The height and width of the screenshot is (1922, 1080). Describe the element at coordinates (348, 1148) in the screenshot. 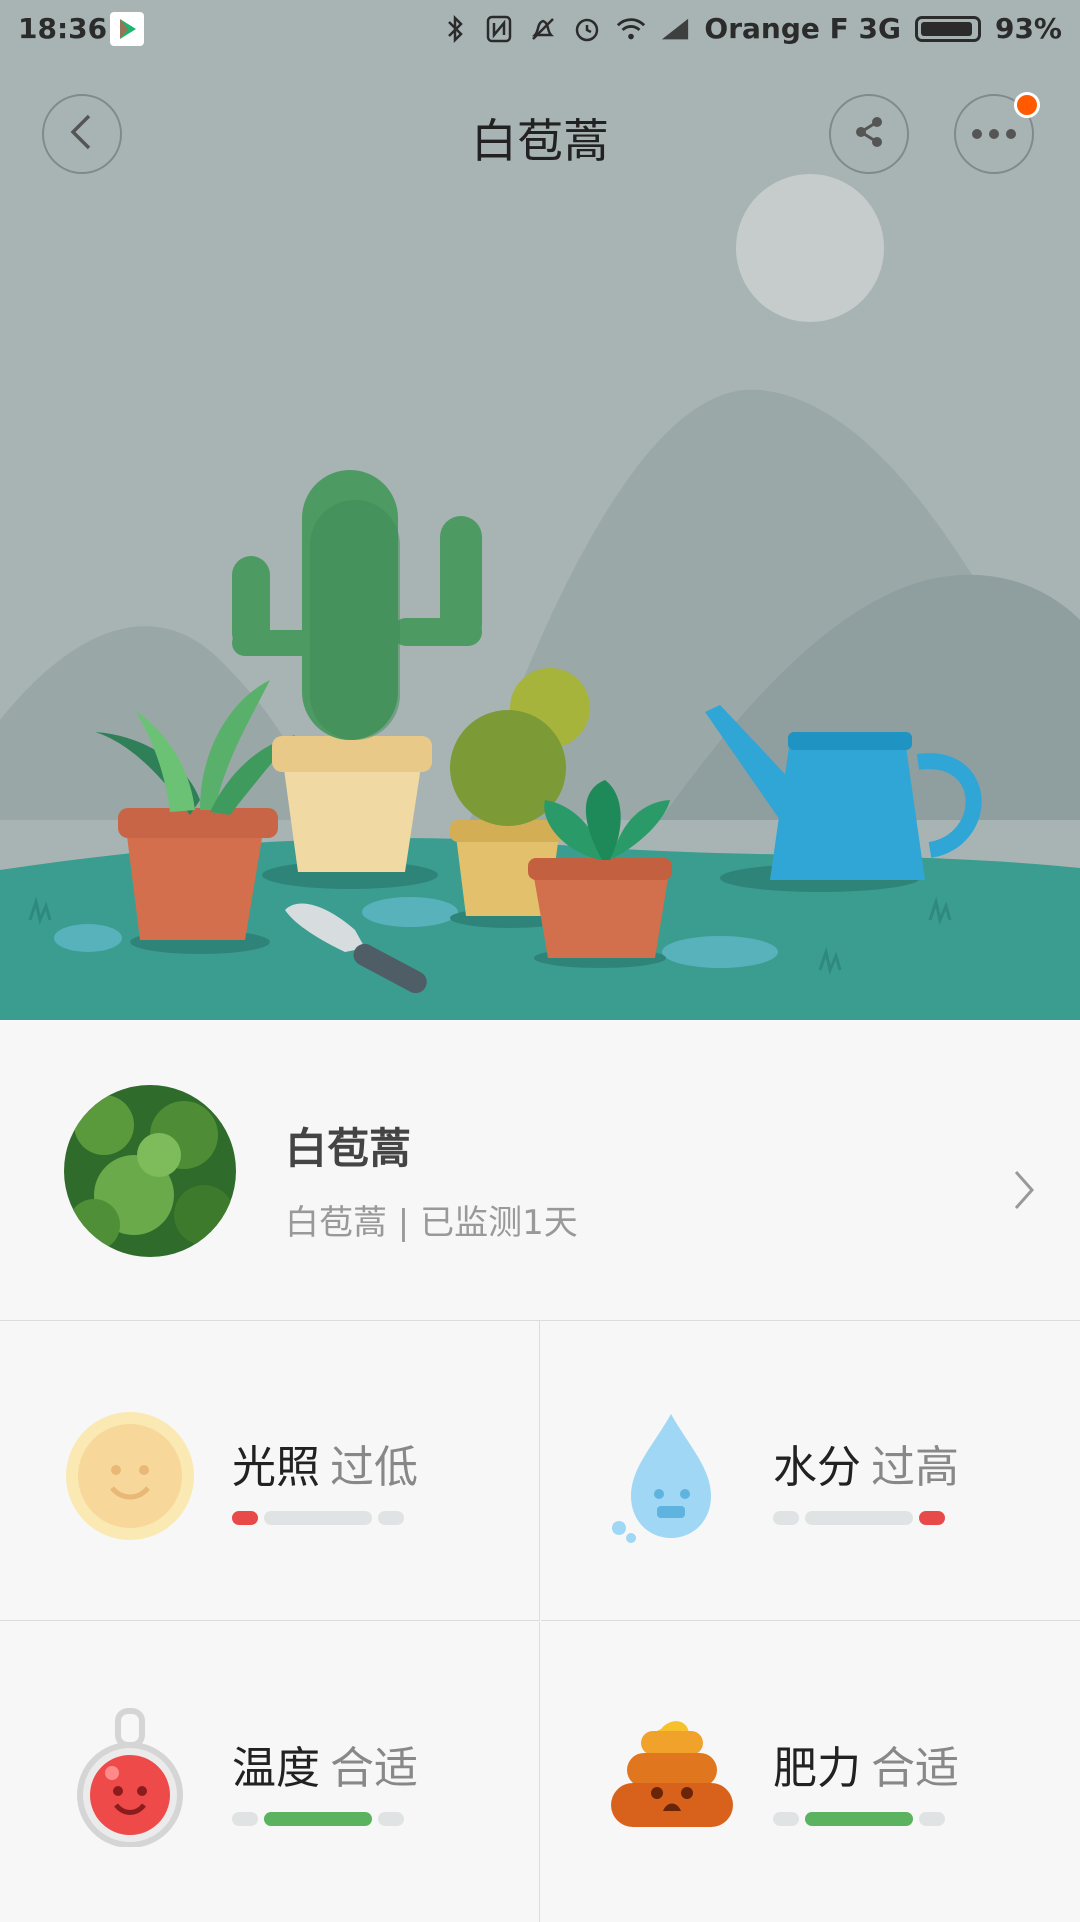

I see `plant-name: 白苞蒿` at that location.